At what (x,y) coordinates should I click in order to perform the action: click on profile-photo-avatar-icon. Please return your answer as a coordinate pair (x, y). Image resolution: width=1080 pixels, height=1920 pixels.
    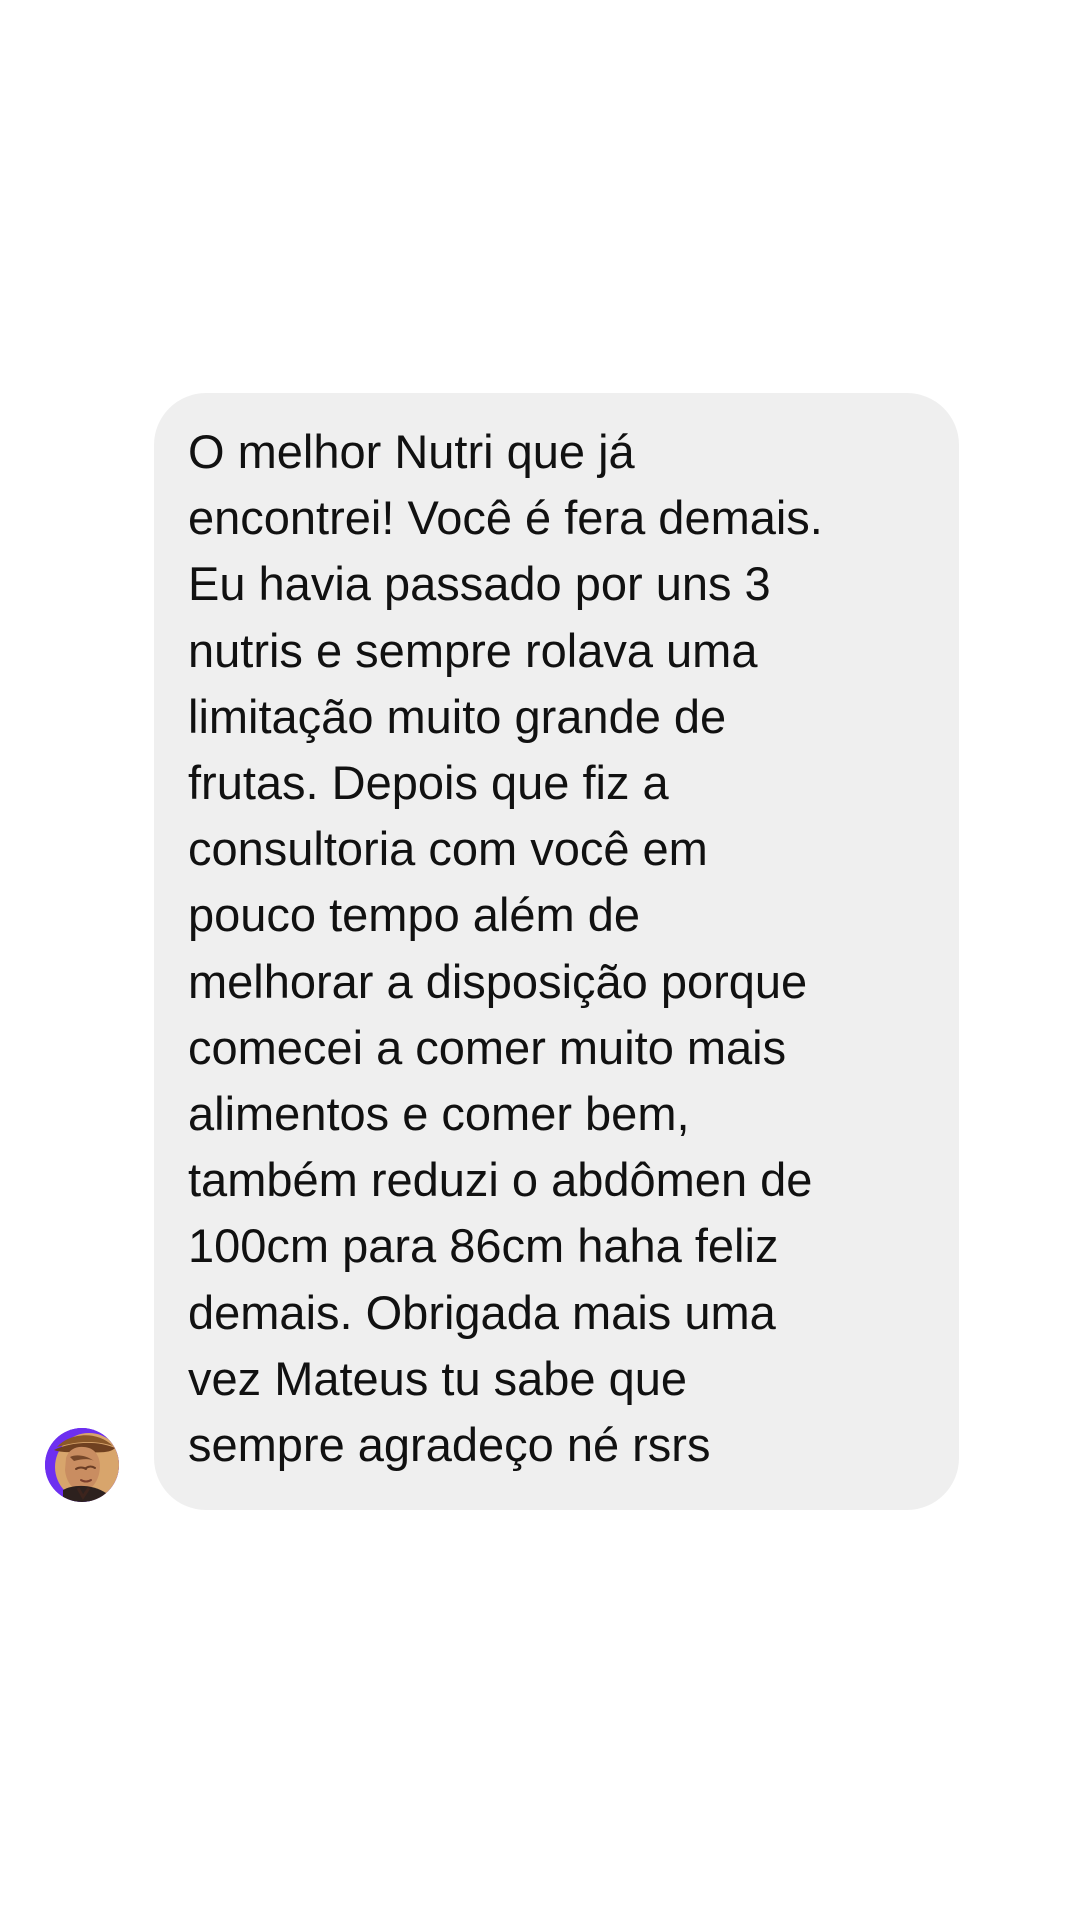
    Looking at the image, I should click on (82, 1465).